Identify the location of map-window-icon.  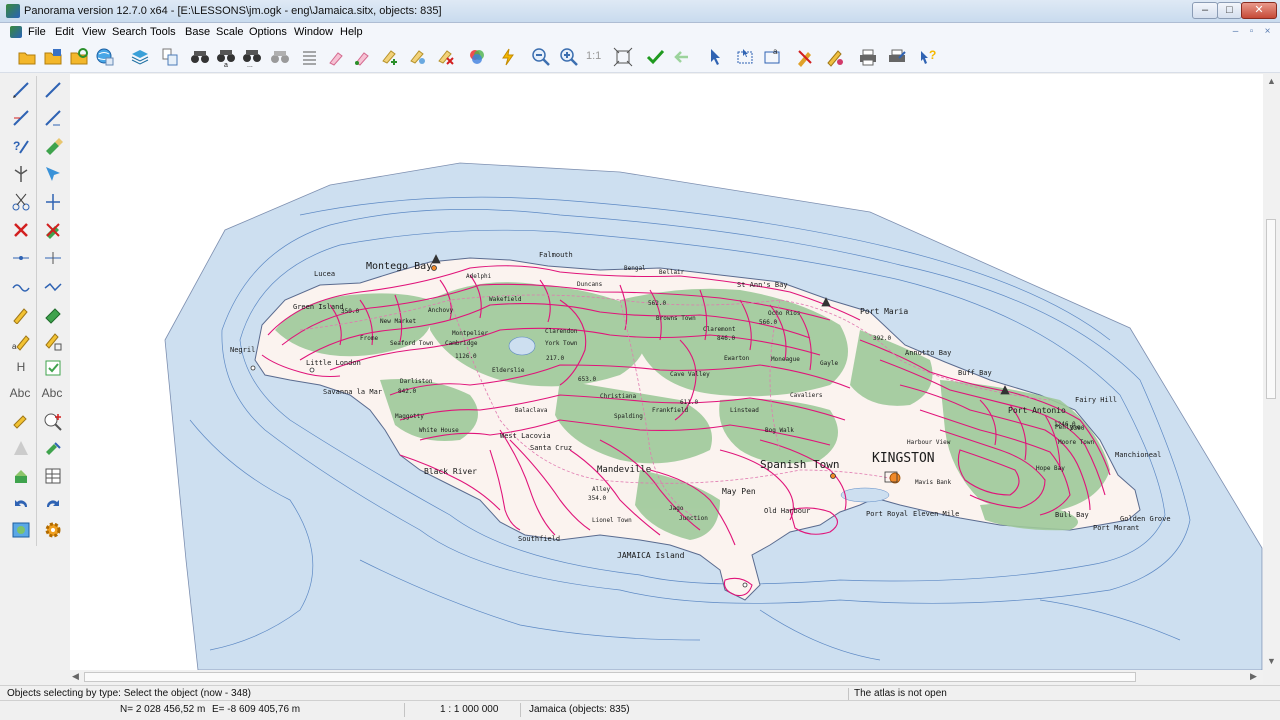
(21, 530).